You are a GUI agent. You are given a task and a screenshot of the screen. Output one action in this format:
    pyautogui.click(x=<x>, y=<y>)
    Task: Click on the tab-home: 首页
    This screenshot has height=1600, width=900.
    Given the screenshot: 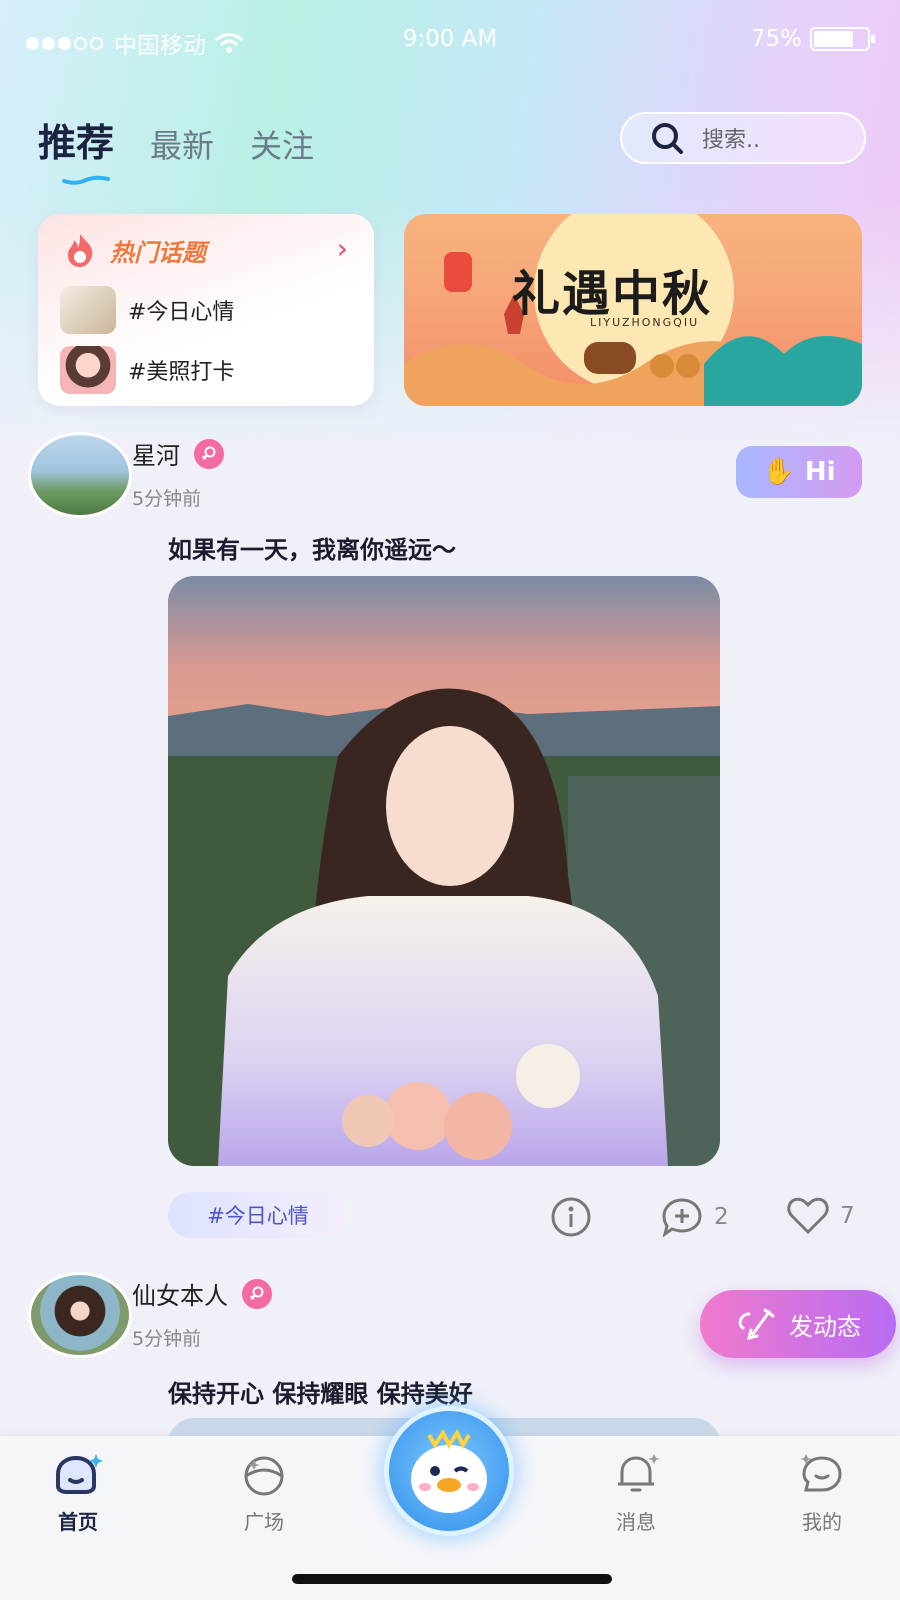 What is the action you would take?
    pyautogui.click(x=78, y=1492)
    